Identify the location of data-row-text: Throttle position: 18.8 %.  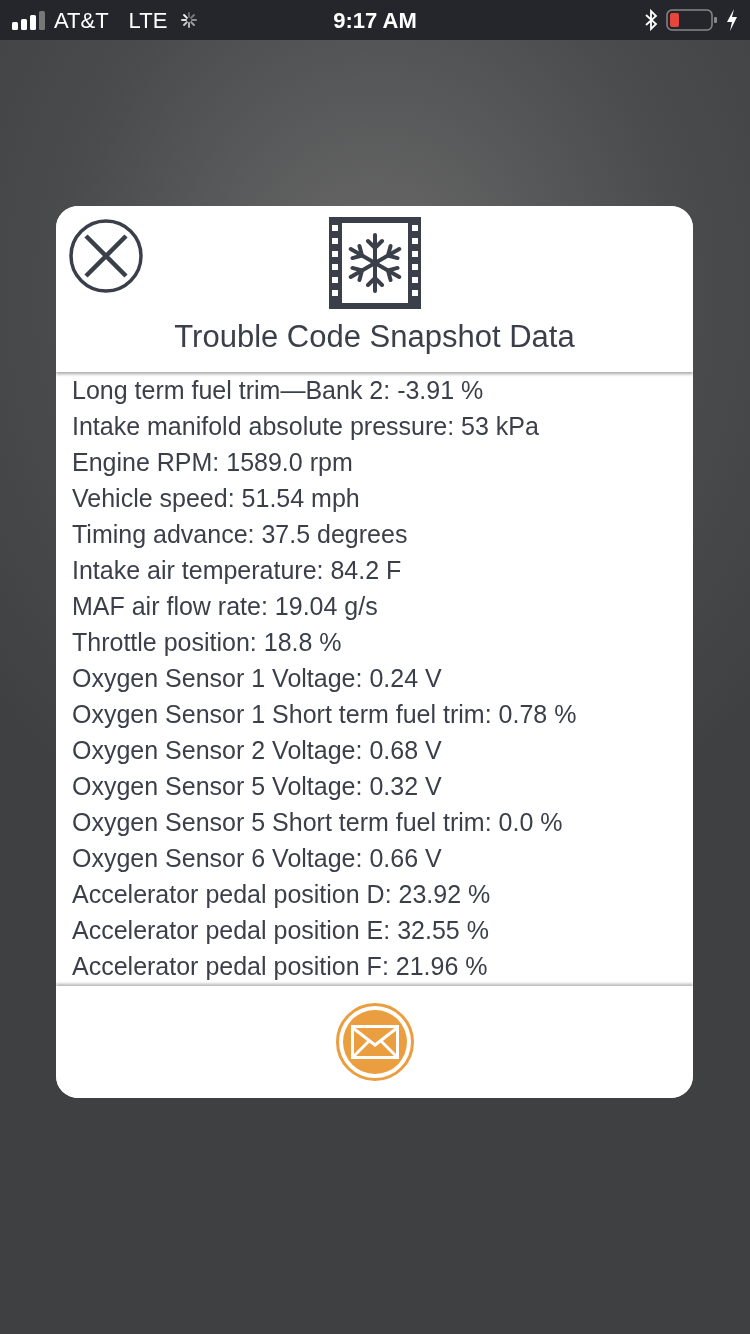
(207, 642).